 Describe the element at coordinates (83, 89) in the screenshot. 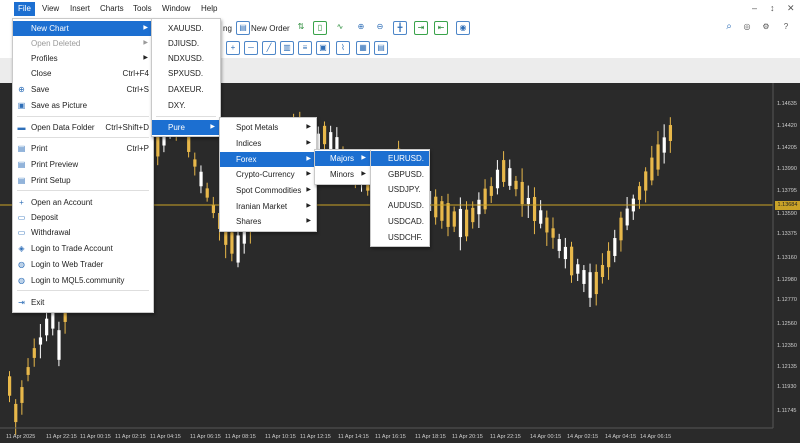

I see `file-menu-item-save: ⊕ Save Ctrl+S` at that location.